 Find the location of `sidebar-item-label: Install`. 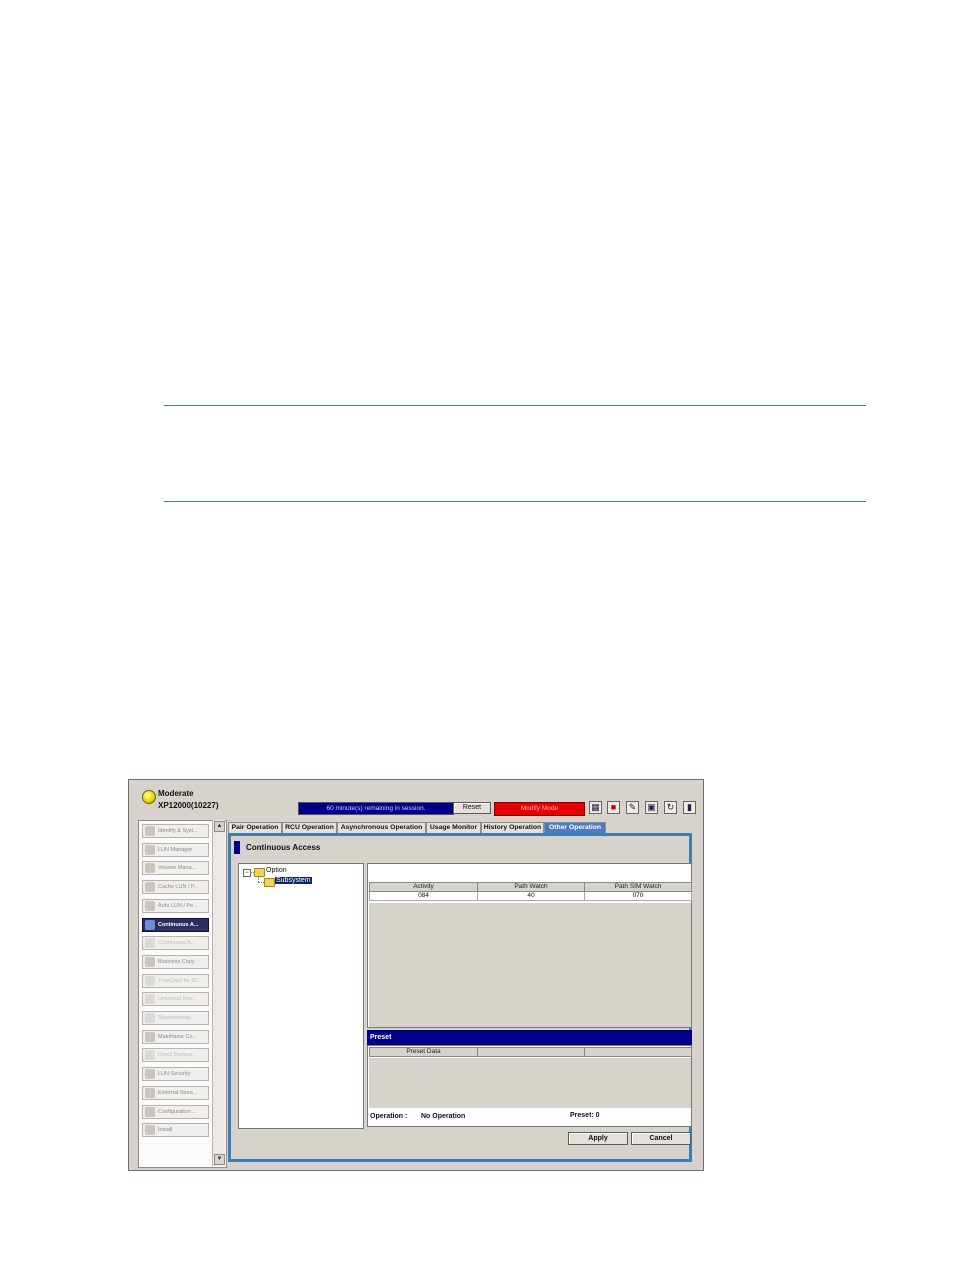

sidebar-item-label: Install is located at coordinates (165, 1130).